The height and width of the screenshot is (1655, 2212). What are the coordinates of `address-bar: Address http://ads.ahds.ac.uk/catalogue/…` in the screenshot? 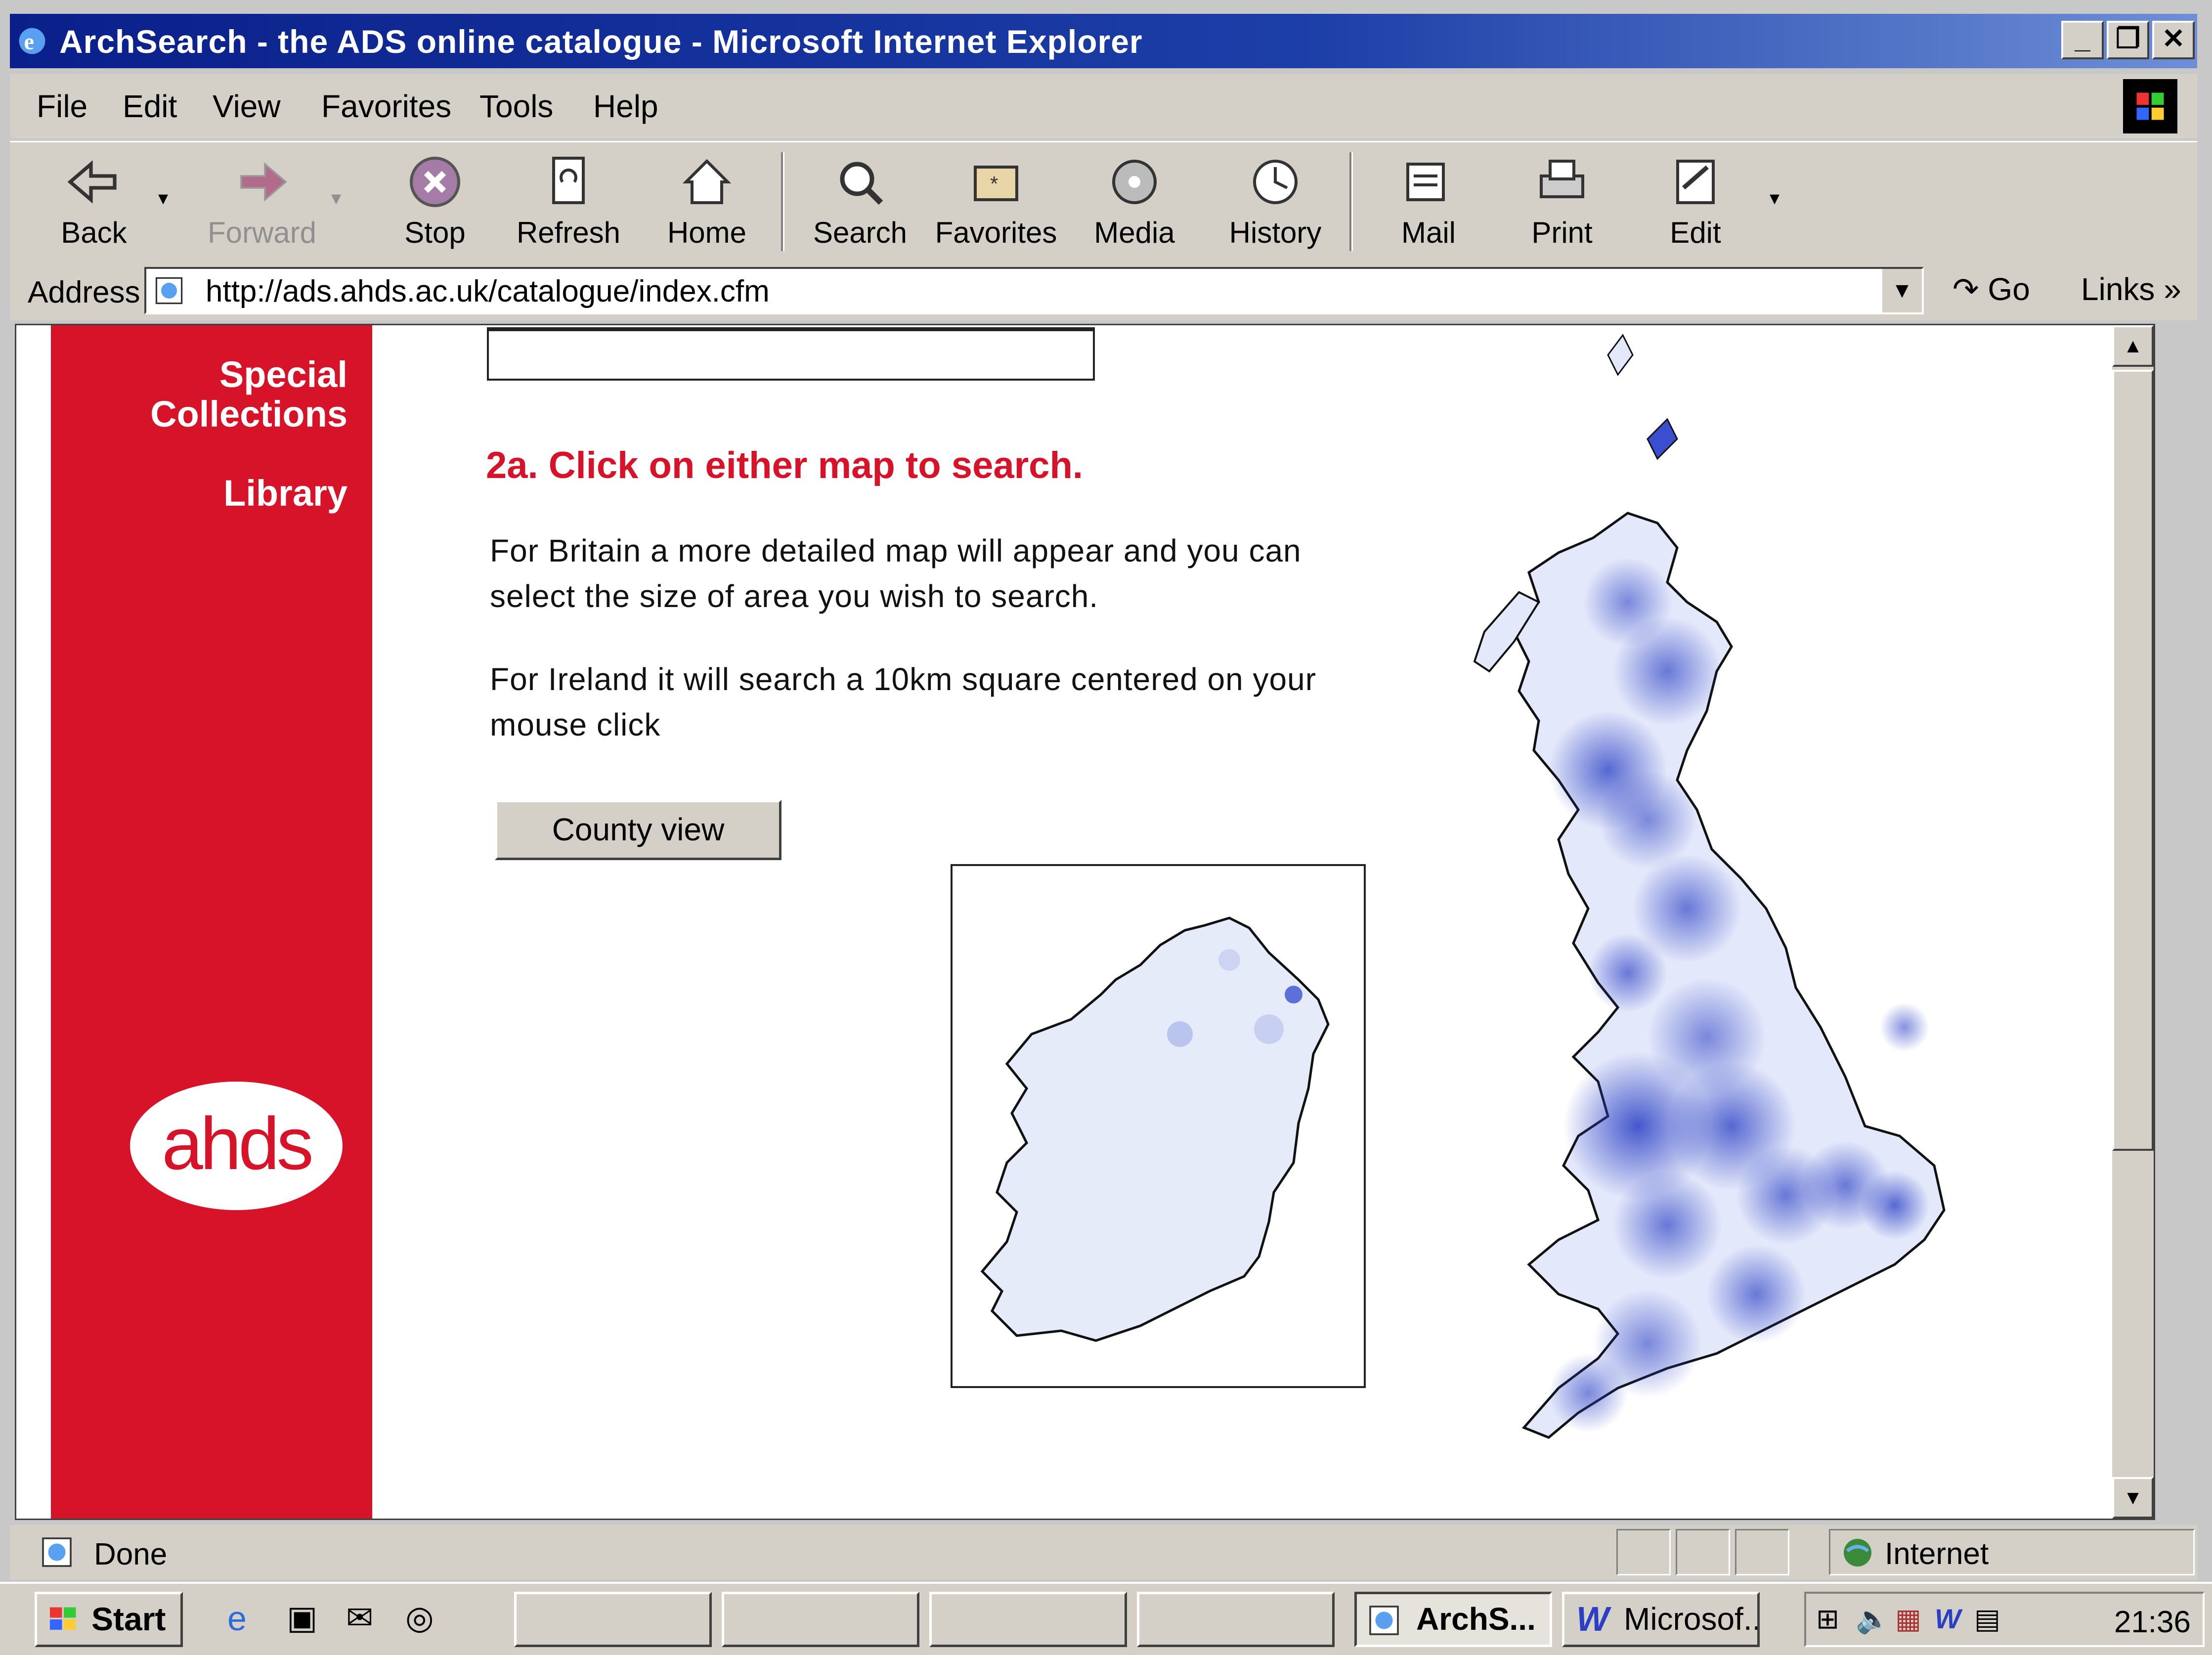 It's located at (1103, 290).